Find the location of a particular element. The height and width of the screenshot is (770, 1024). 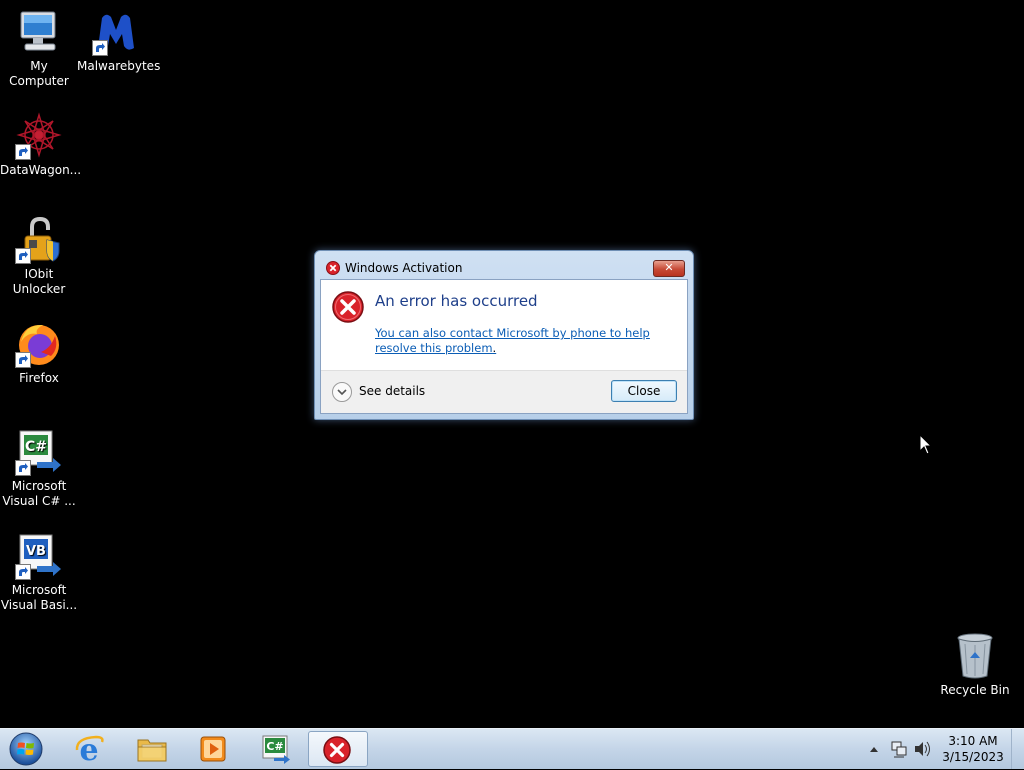

desktop-icon-label: IObit Unlocker is located at coordinates (39, 281).